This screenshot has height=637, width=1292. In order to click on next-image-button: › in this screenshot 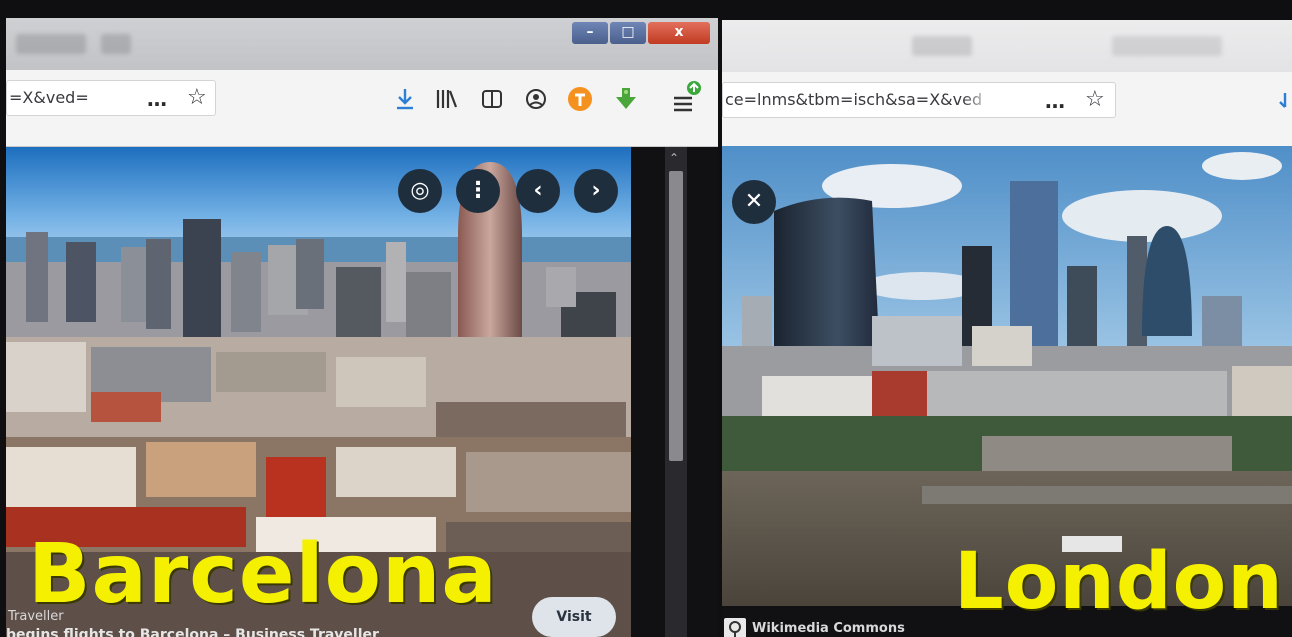, I will do `click(596, 191)`.